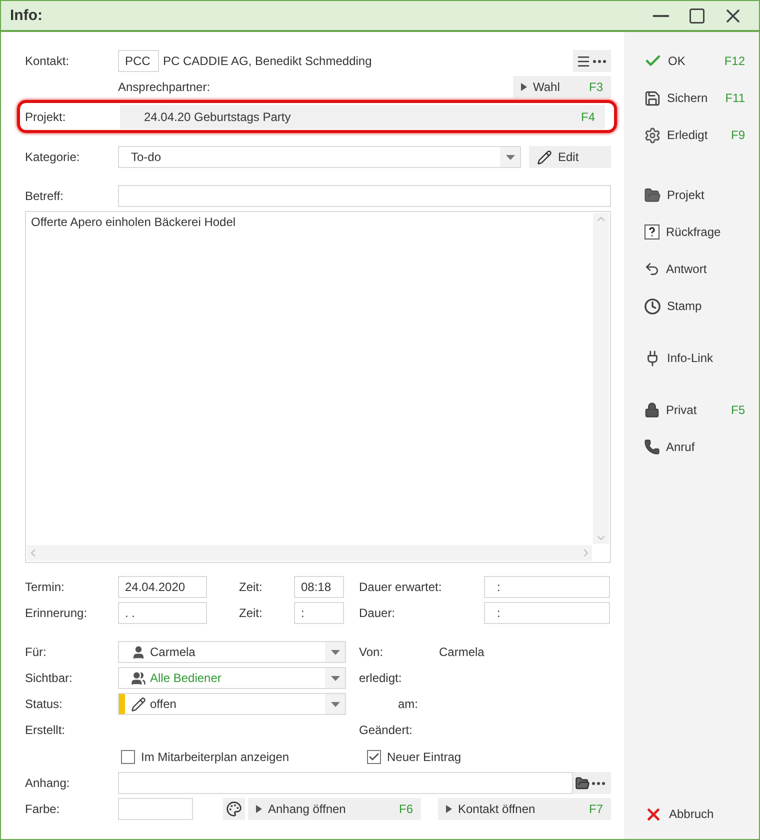  I want to click on person-icon, so click(138, 652).